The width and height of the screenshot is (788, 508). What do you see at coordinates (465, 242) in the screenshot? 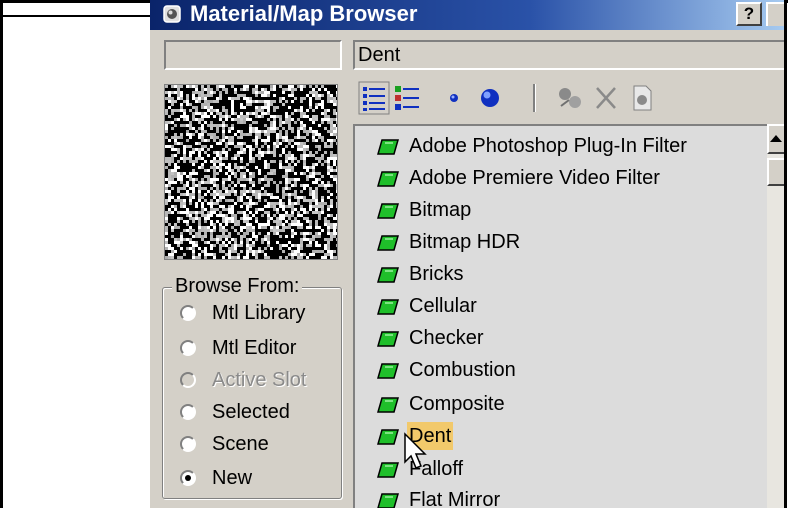
I see `list-item-label: Bitmap HDR` at bounding box center [465, 242].